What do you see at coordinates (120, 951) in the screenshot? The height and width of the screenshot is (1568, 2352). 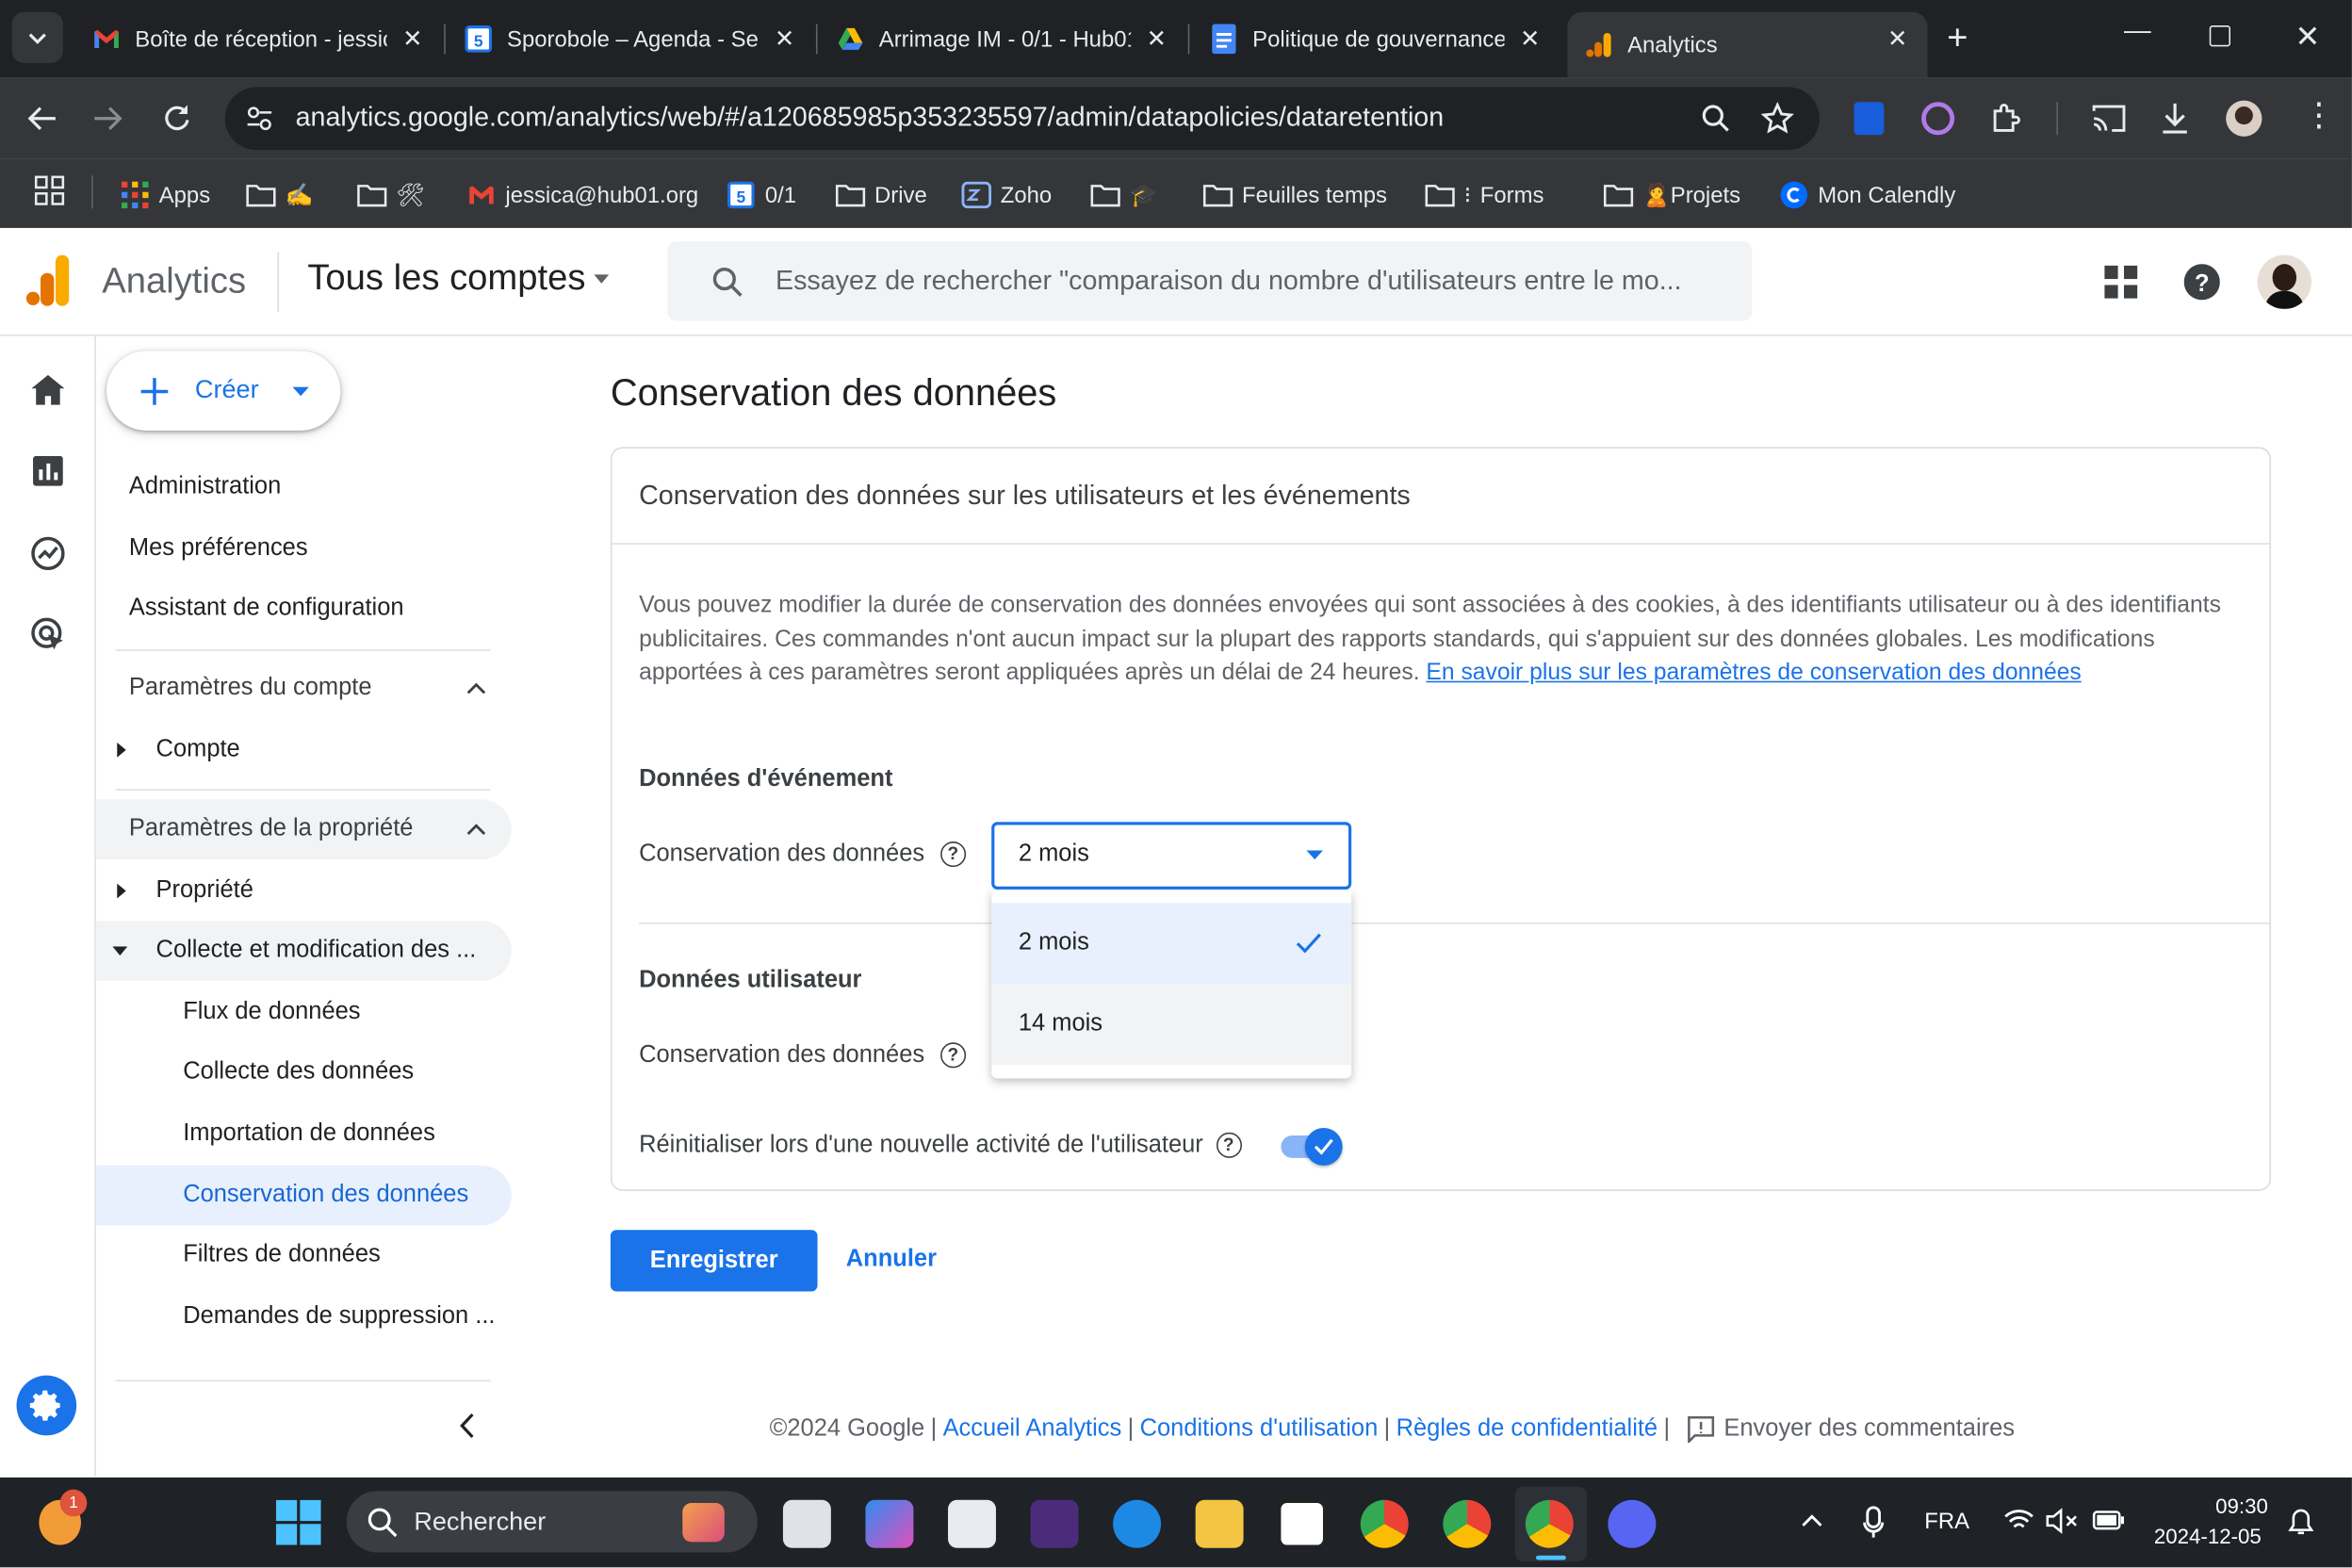 I see `collapse-arrow-icon` at bounding box center [120, 951].